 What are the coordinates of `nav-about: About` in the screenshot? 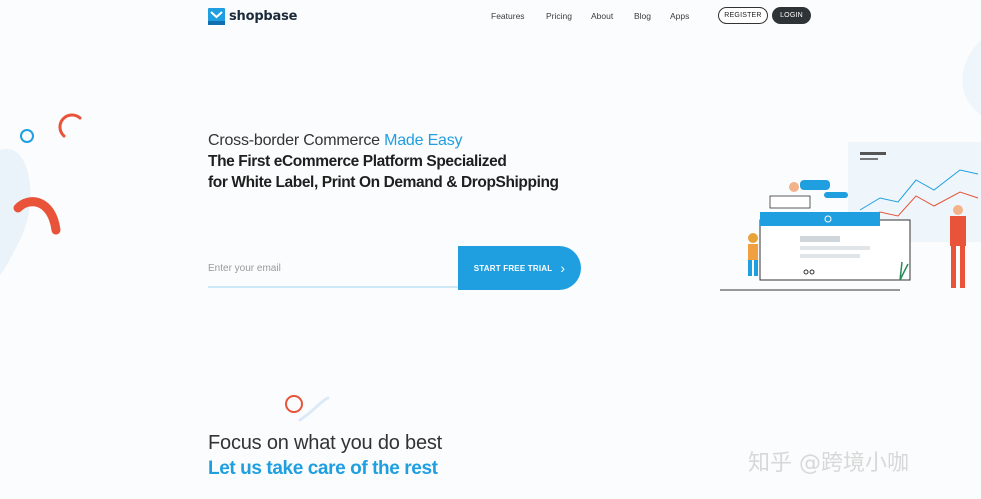 It's located at (602, 16).